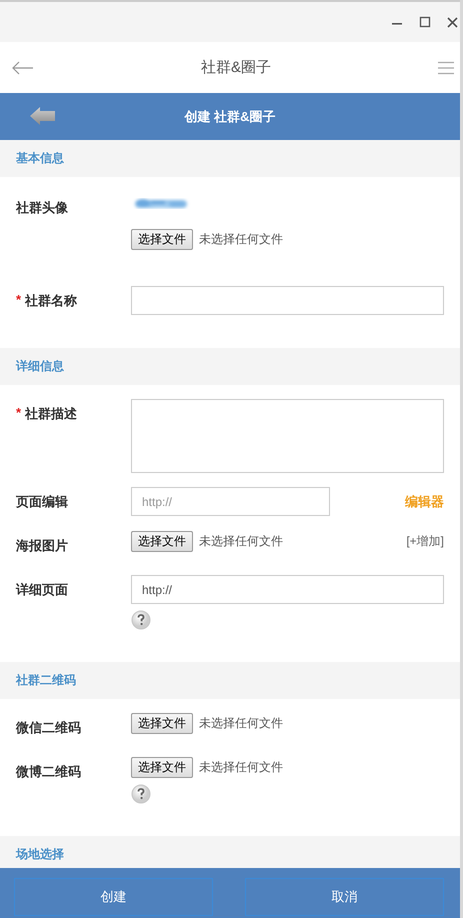  I want to click on field-label: 微博二维码, so click(48, 772).